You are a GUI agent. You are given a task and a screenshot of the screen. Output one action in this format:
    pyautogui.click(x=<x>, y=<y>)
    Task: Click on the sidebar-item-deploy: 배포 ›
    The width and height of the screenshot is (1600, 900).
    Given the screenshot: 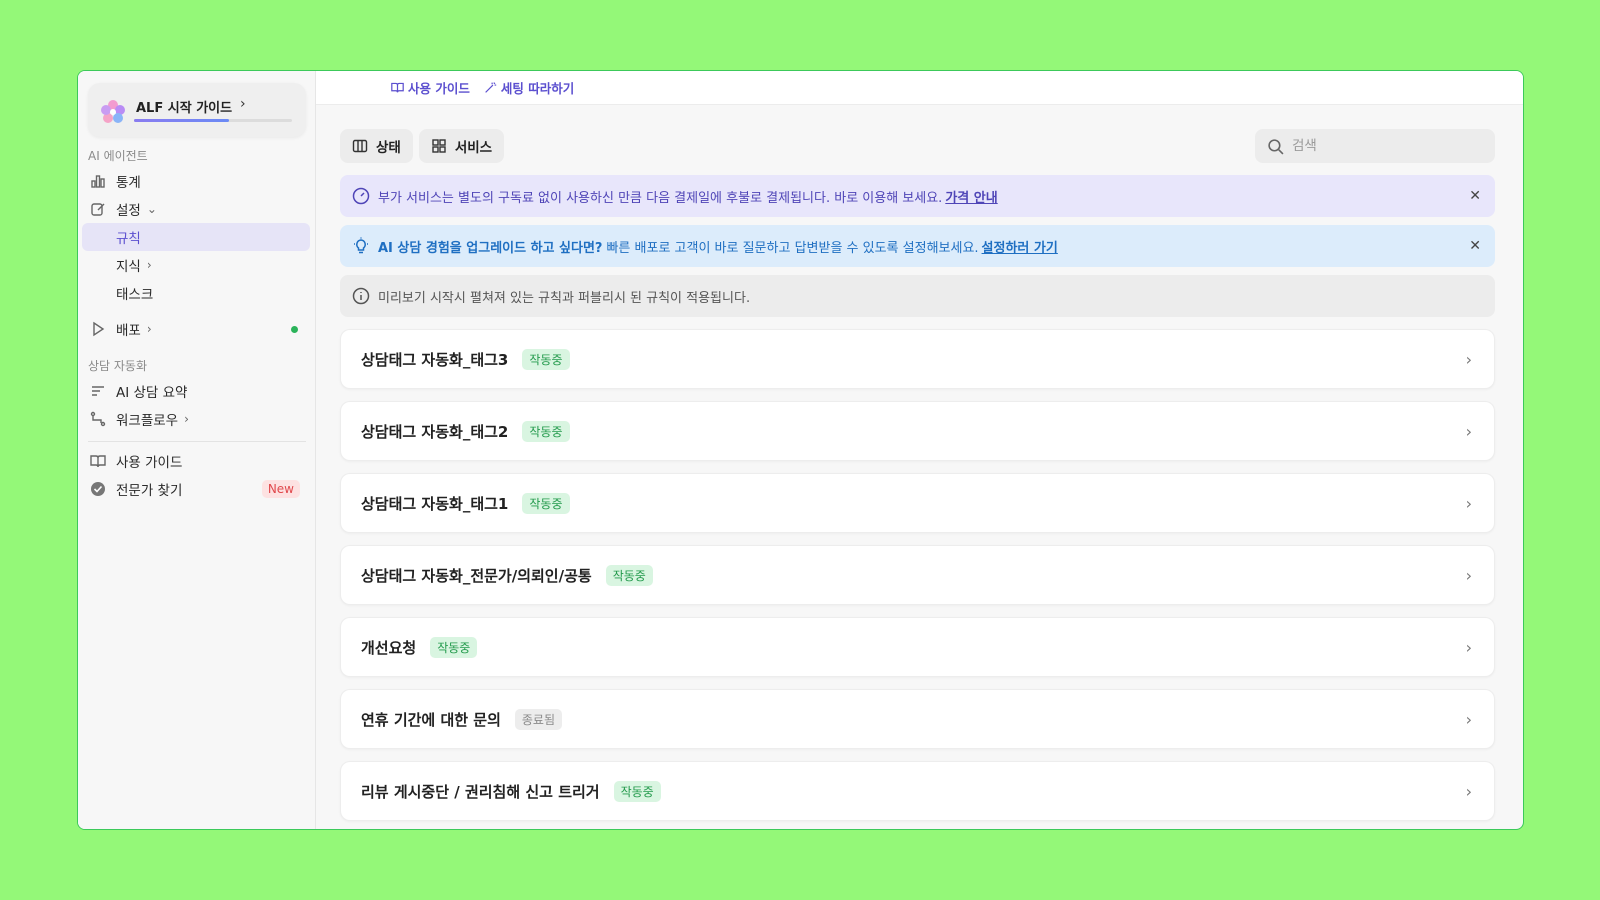 What is the action you would take?
    pyautogui.click(x=196, y=329)
    